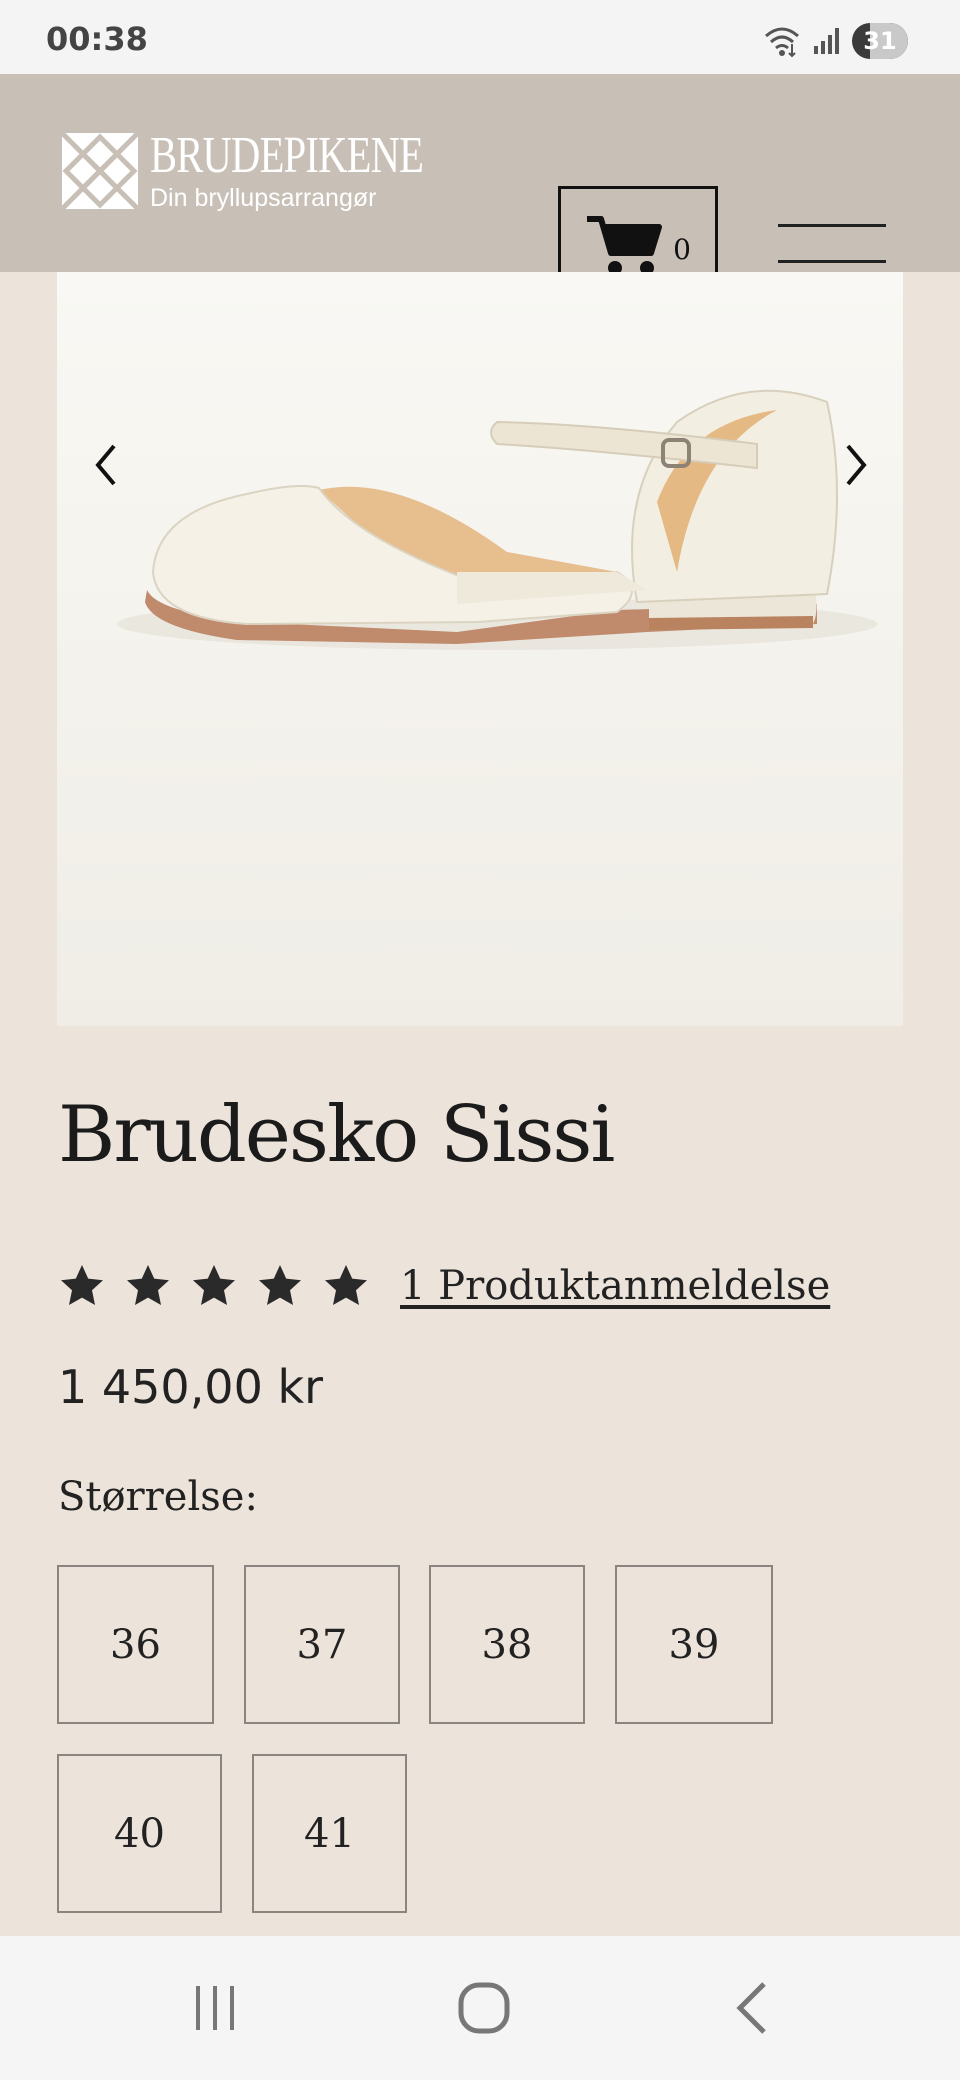  What do you see at coordinates (100, 171) in the screenshot?
I see `logo-mark-icon` at bounding box center [100, 171].